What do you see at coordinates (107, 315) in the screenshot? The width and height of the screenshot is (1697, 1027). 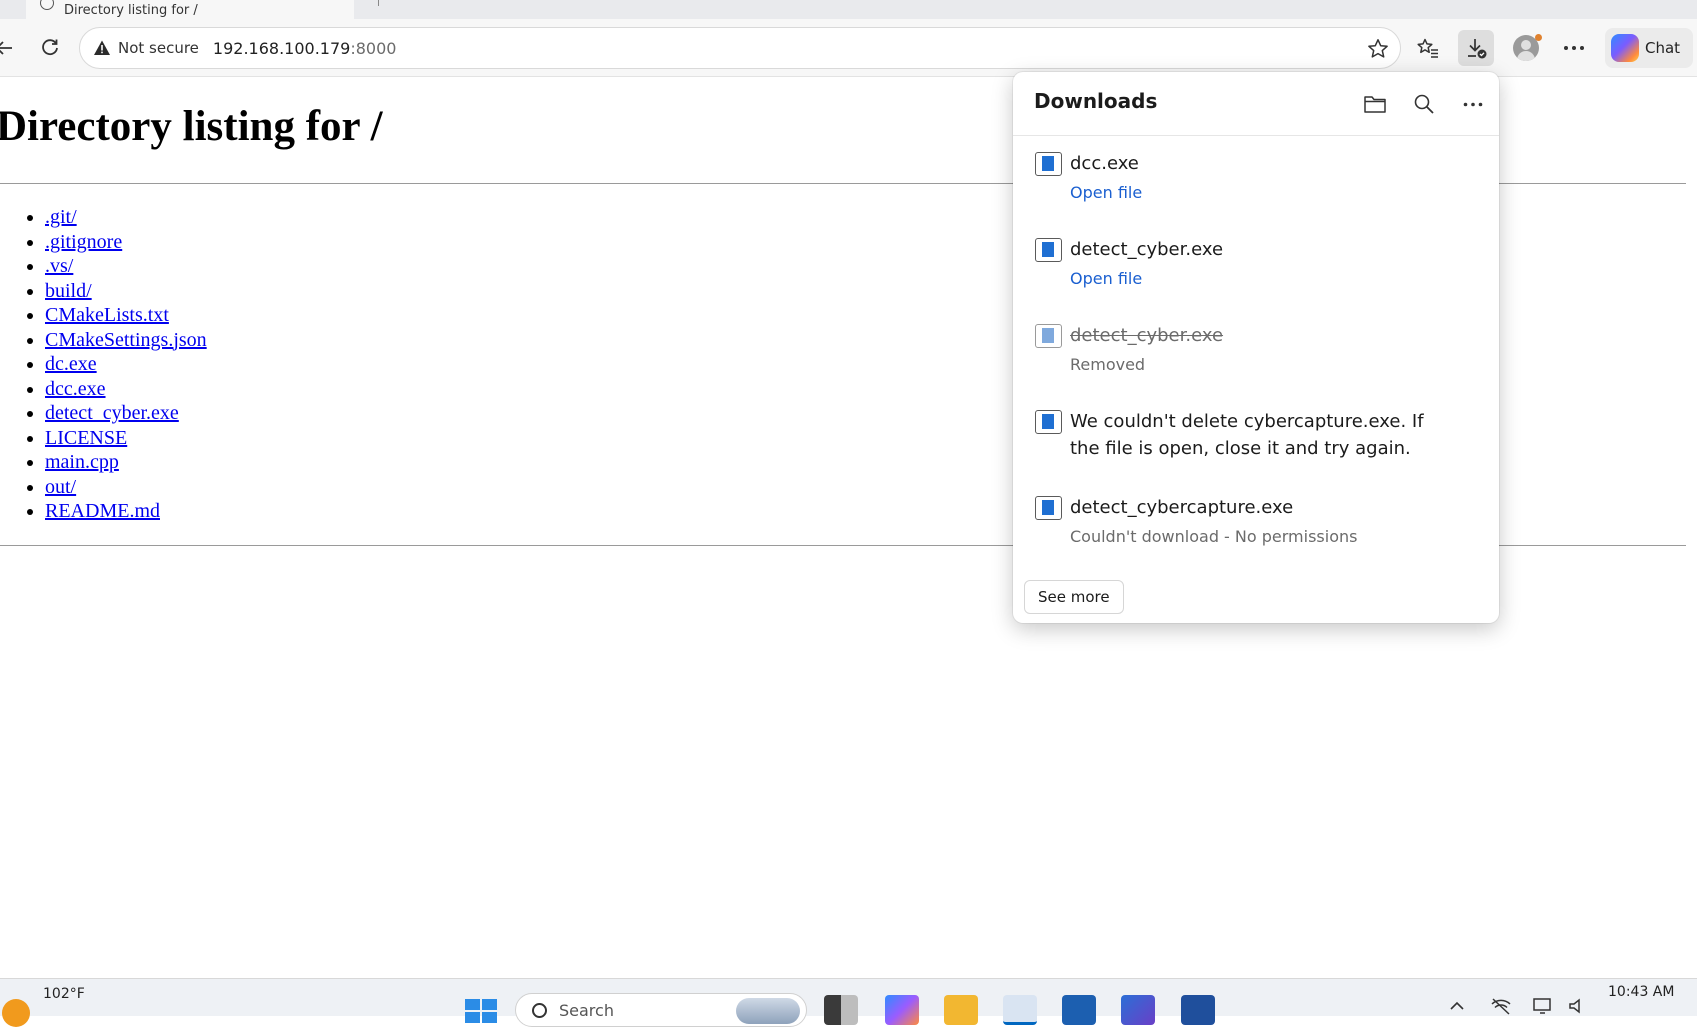 I see `file-link: CMakeLists.txt` at bounding box center [107, 315].